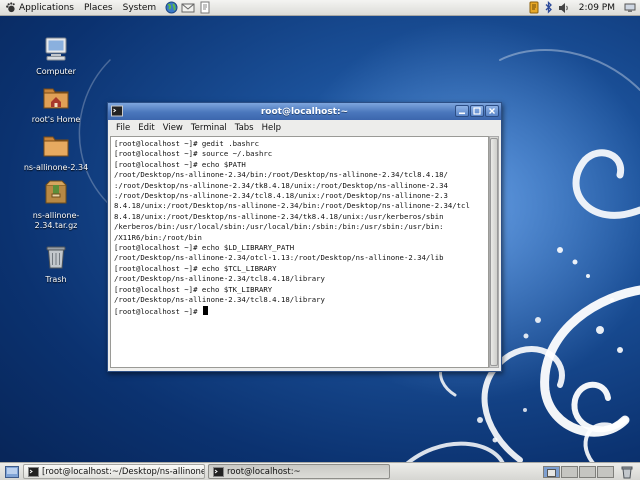  I want to click on desktop-icon-trash: Trash, so click(56, 263).